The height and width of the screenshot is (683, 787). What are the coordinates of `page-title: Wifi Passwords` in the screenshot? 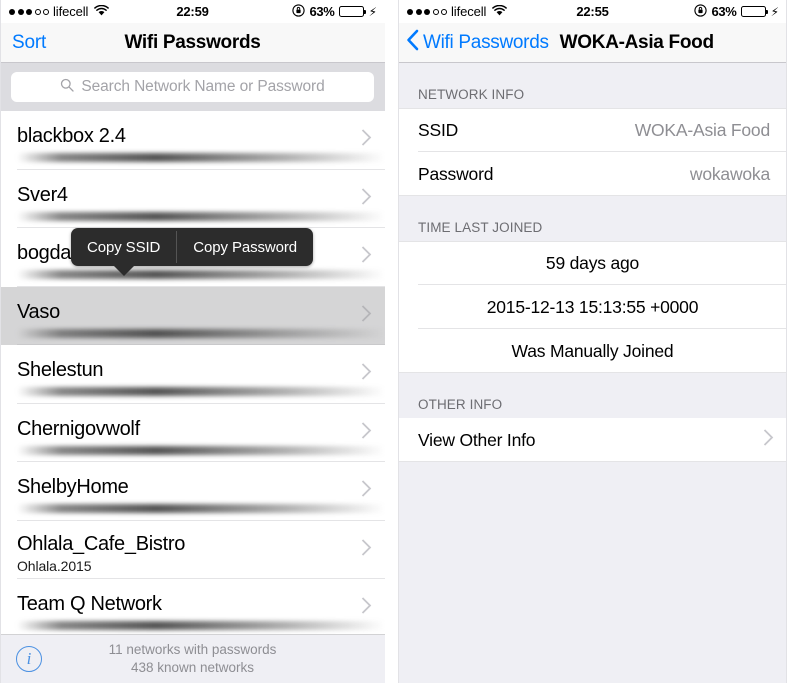 It's located at (192, 42).